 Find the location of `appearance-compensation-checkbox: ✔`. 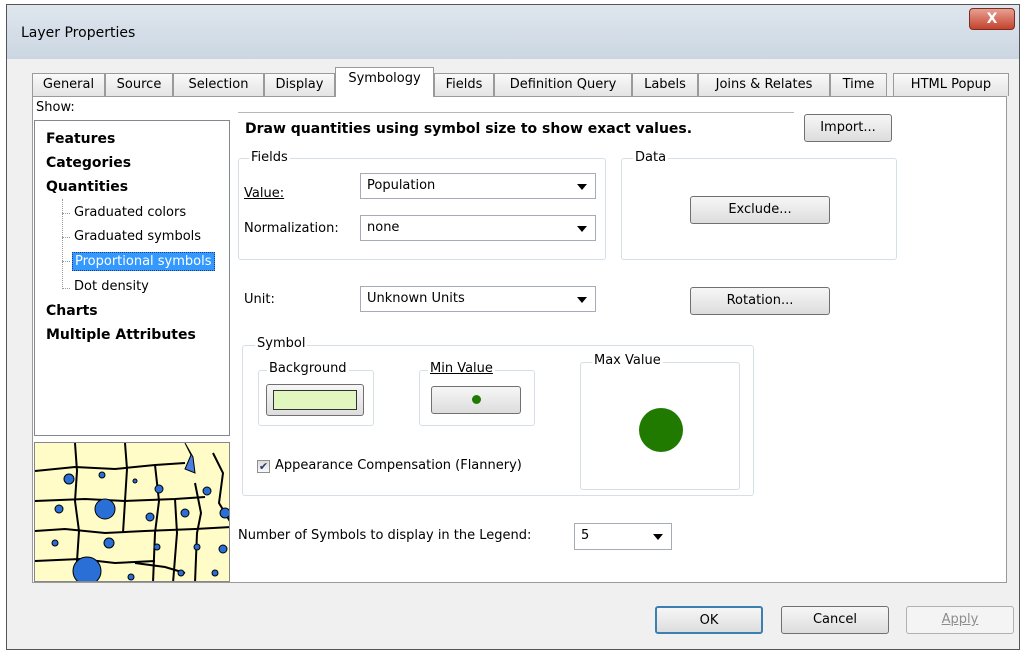

appearance-compensation-checkbox: ✔ is located at coordinates (263, 466).